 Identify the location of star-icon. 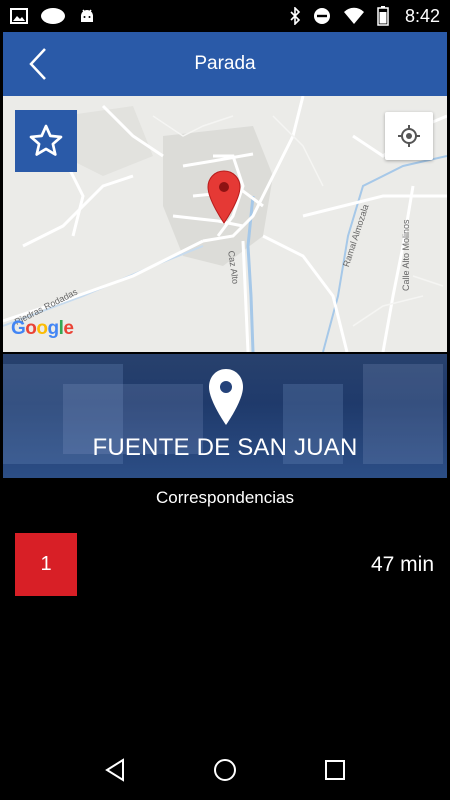
(46, 140).